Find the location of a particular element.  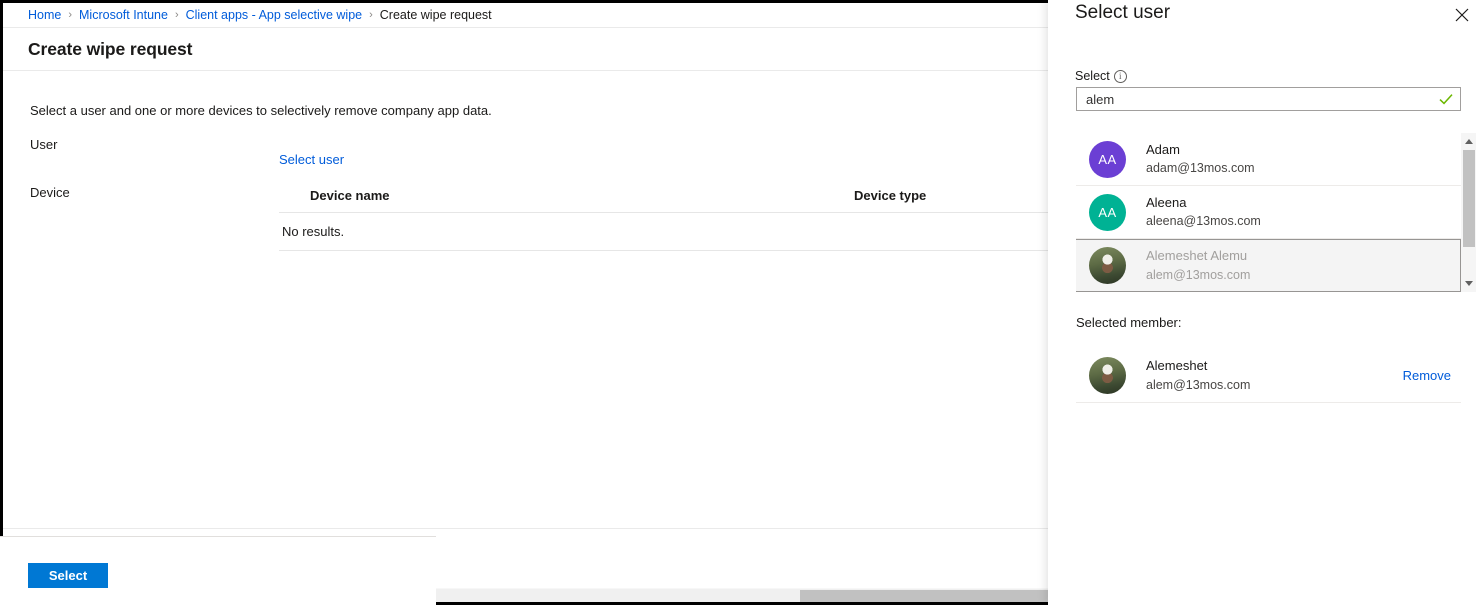

horizontal-scrollbar-thumb is located at coordinates (924, 596).